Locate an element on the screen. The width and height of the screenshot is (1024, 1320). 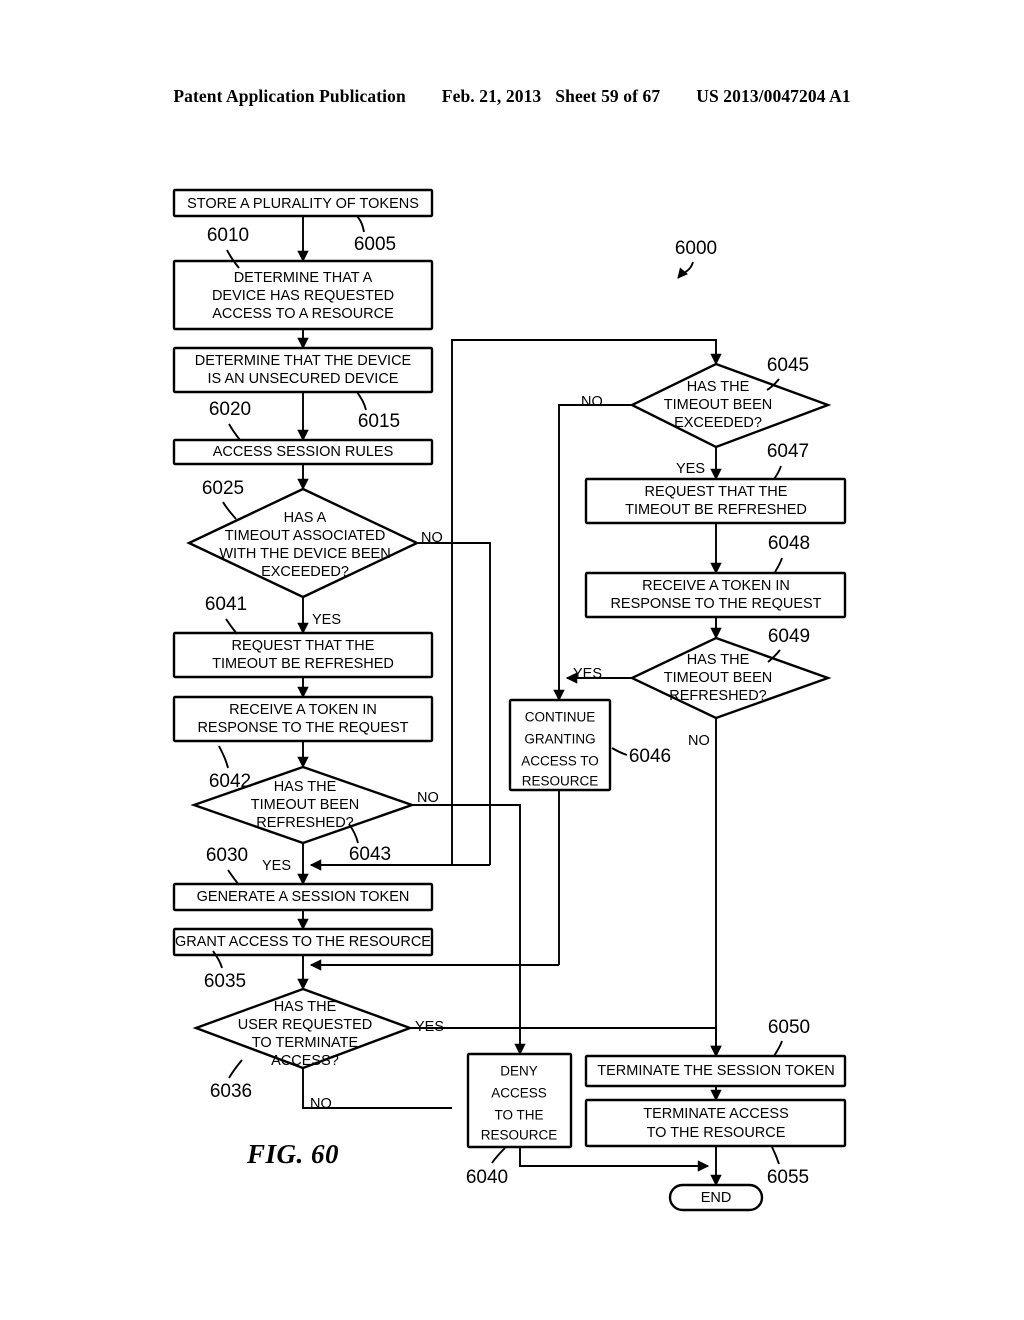
node-6030-line1: GENERATE A SESSION TOKEN is located at coordinates (303, 897).